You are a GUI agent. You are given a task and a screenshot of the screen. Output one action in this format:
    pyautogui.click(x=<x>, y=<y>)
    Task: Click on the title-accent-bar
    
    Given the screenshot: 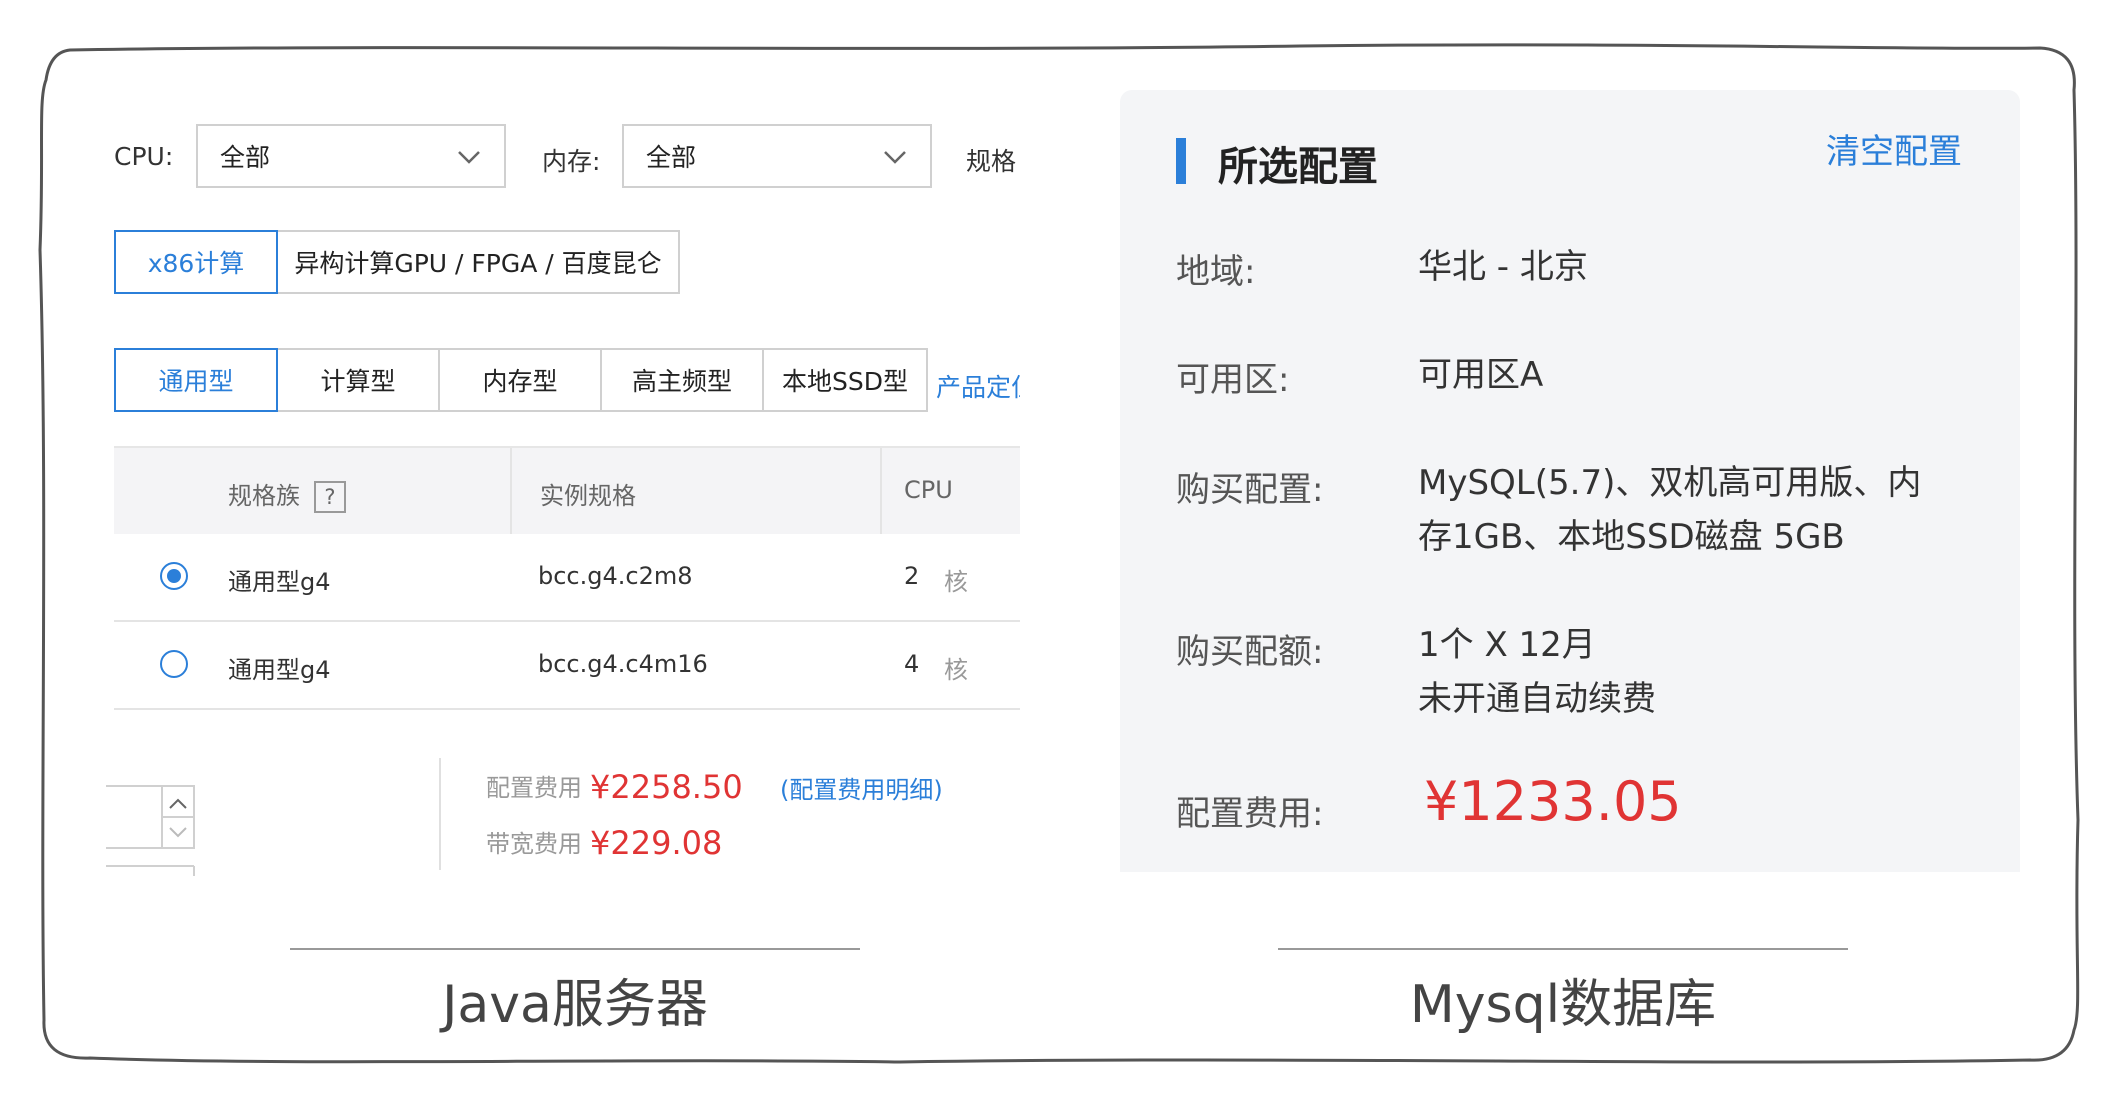 What is the action you would take?
    pyautogui.click(x=1181, y=161)
    